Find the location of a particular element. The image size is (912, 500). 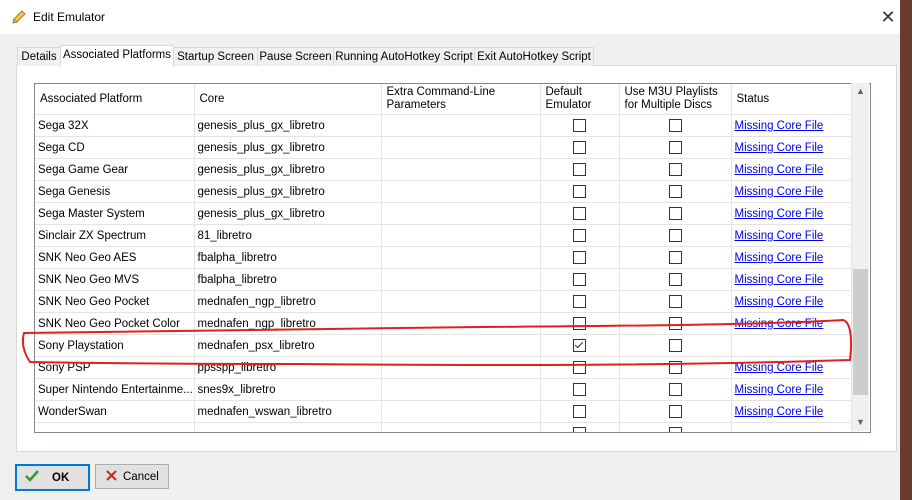

scroll-thumb is located at coordinates (860, 332).